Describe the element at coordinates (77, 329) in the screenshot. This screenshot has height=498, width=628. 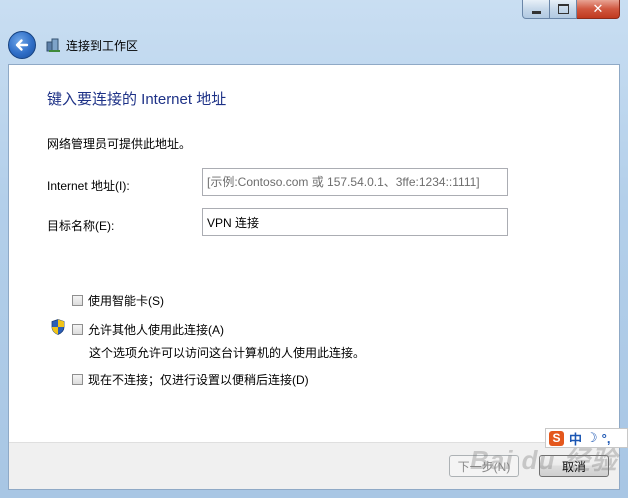
I see `allow-others-checkbox` at that location.